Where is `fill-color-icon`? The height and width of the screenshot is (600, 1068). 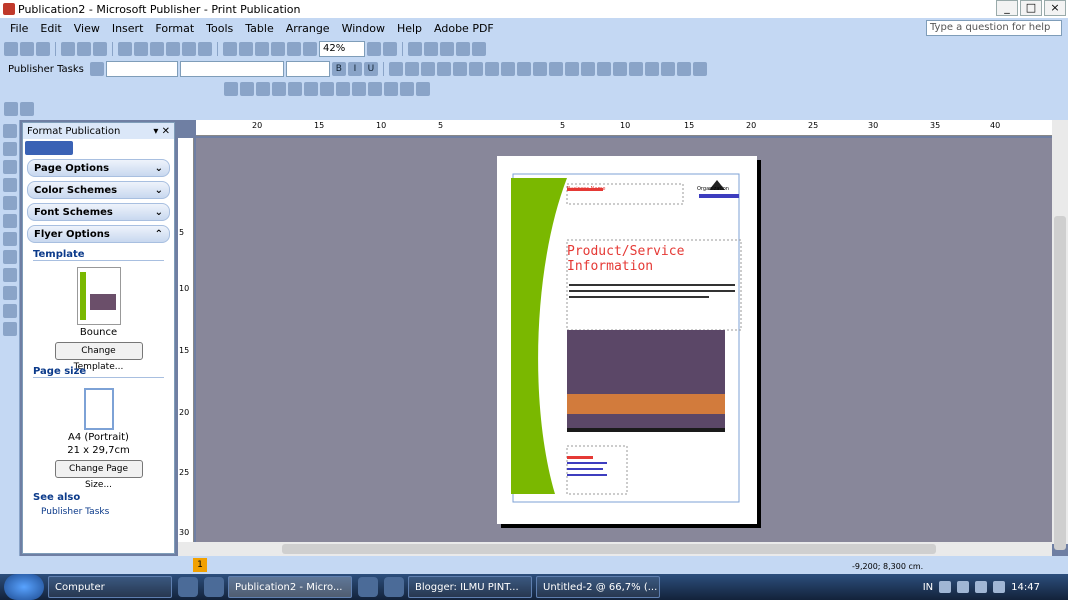 fill-color-icon is located at coordinates (587, 69).